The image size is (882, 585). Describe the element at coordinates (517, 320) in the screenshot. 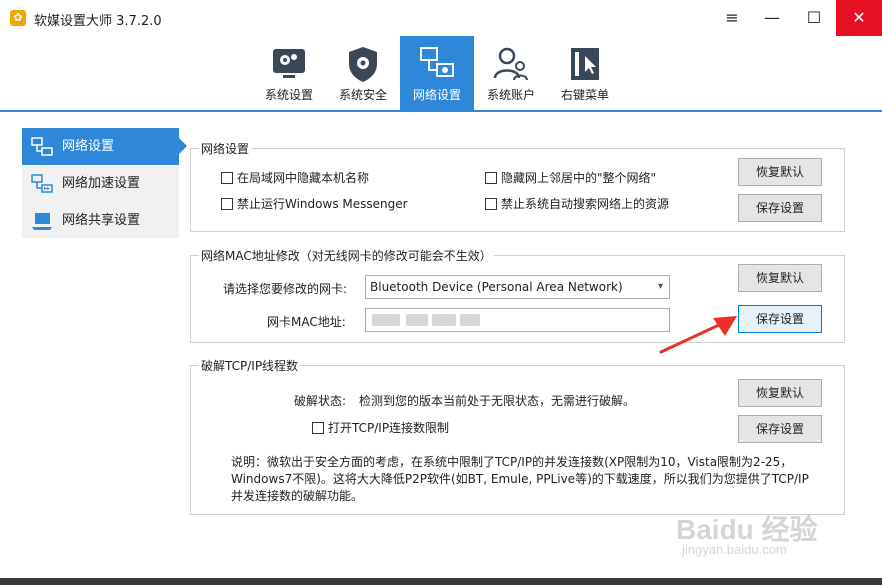

I see `mac-address-input` at that location.